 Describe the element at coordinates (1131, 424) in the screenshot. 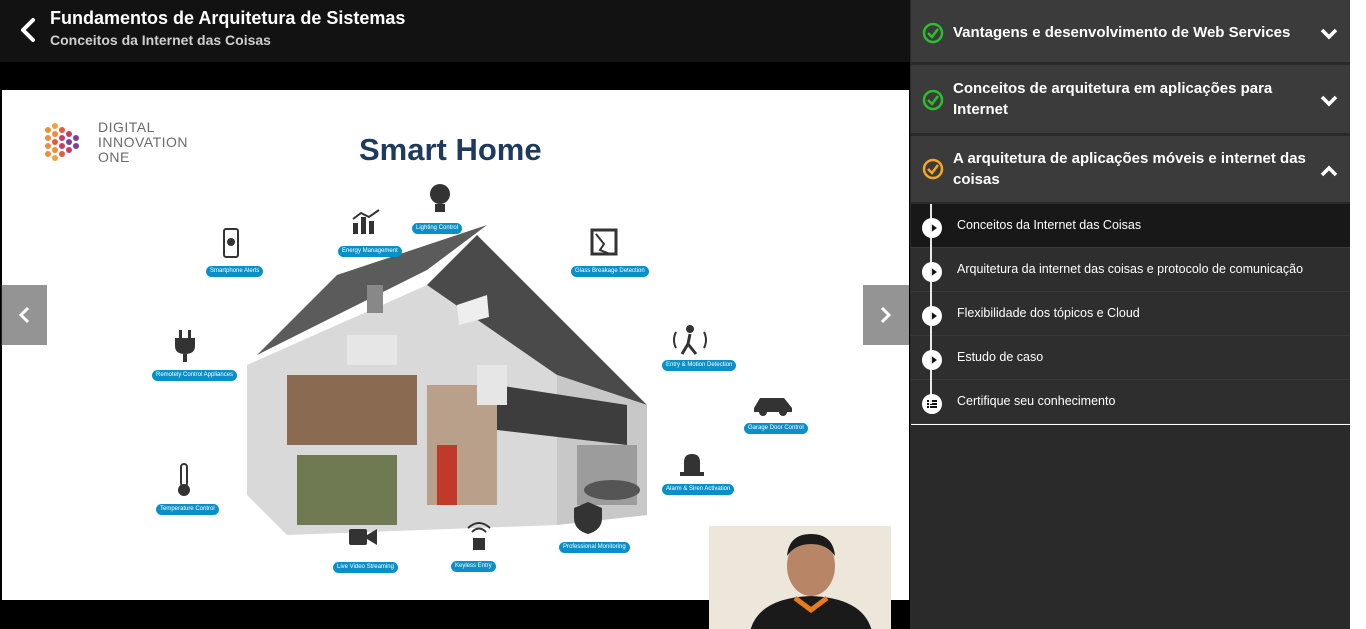

I see `divider` at that location.